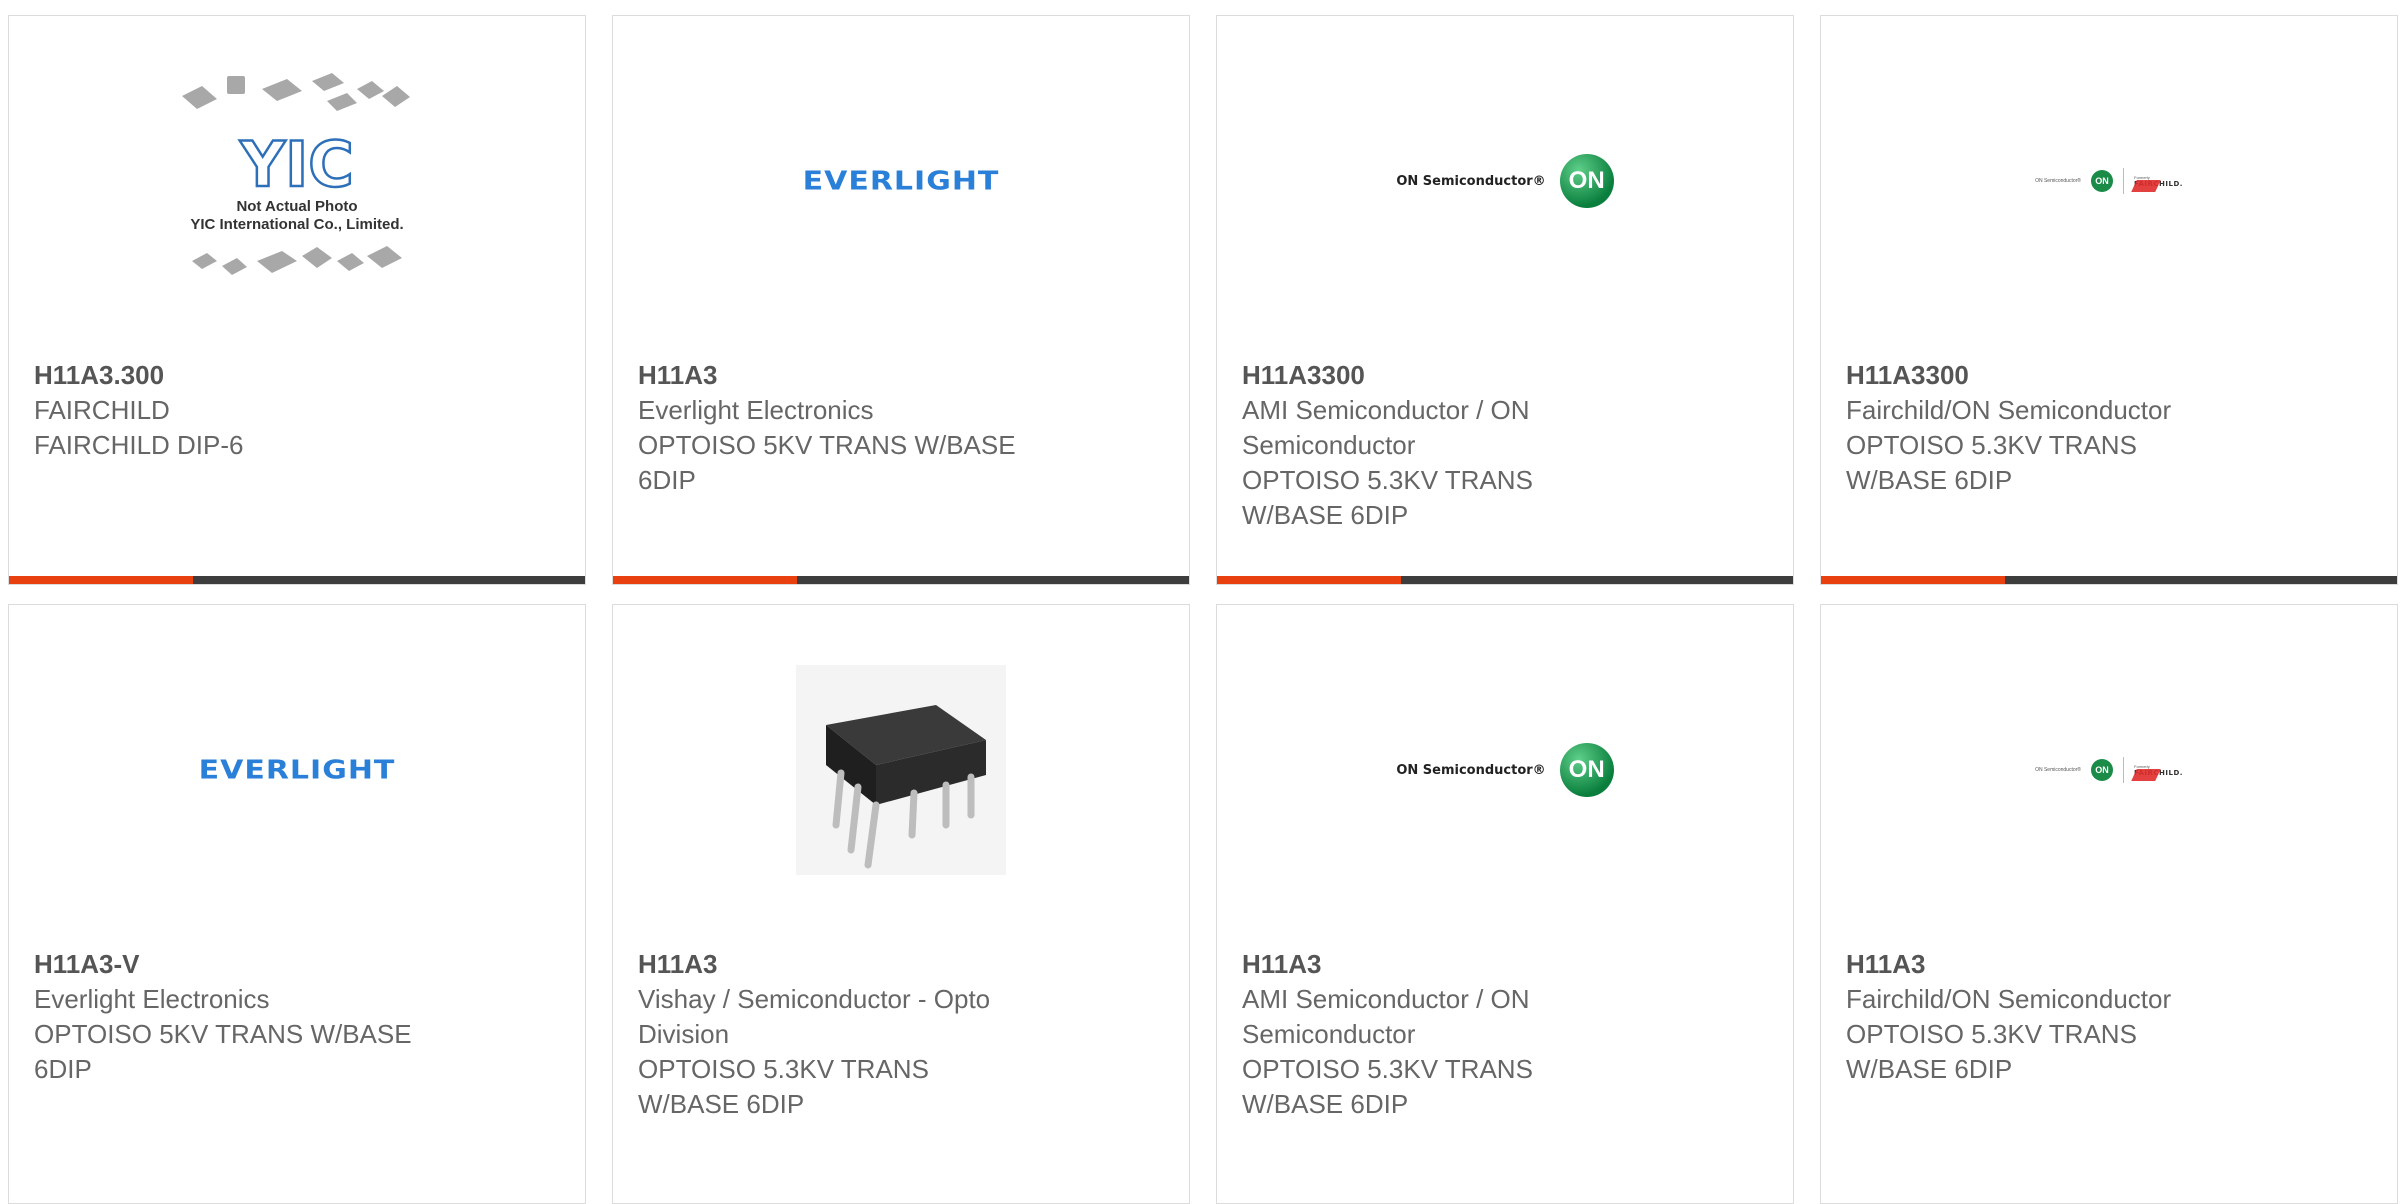 The image size is (2400, 1204). Describe the element at coordinates (814, 1016) in the screenshot. I see `manufacturer: Vishay / Semiconductor - Opto Division` at that location.